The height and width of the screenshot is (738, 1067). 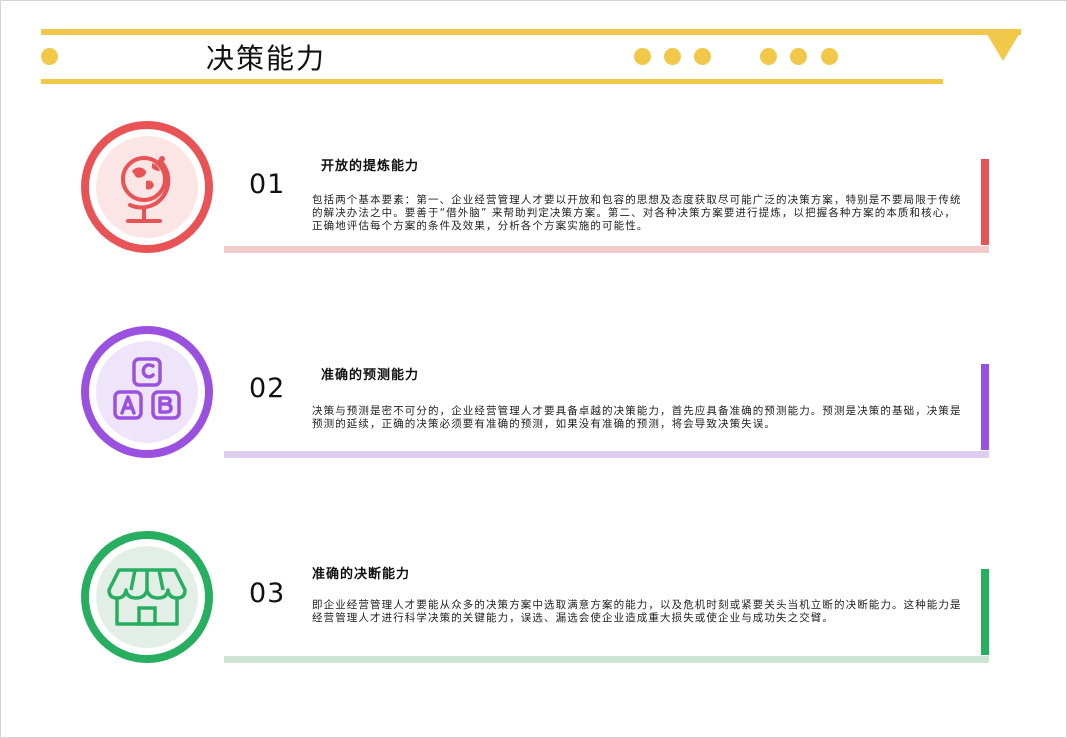 What do you see at coordinates (266, 58) in the screenshot?
I see `page-title: 决策能力` at bounding box center [266, 58].